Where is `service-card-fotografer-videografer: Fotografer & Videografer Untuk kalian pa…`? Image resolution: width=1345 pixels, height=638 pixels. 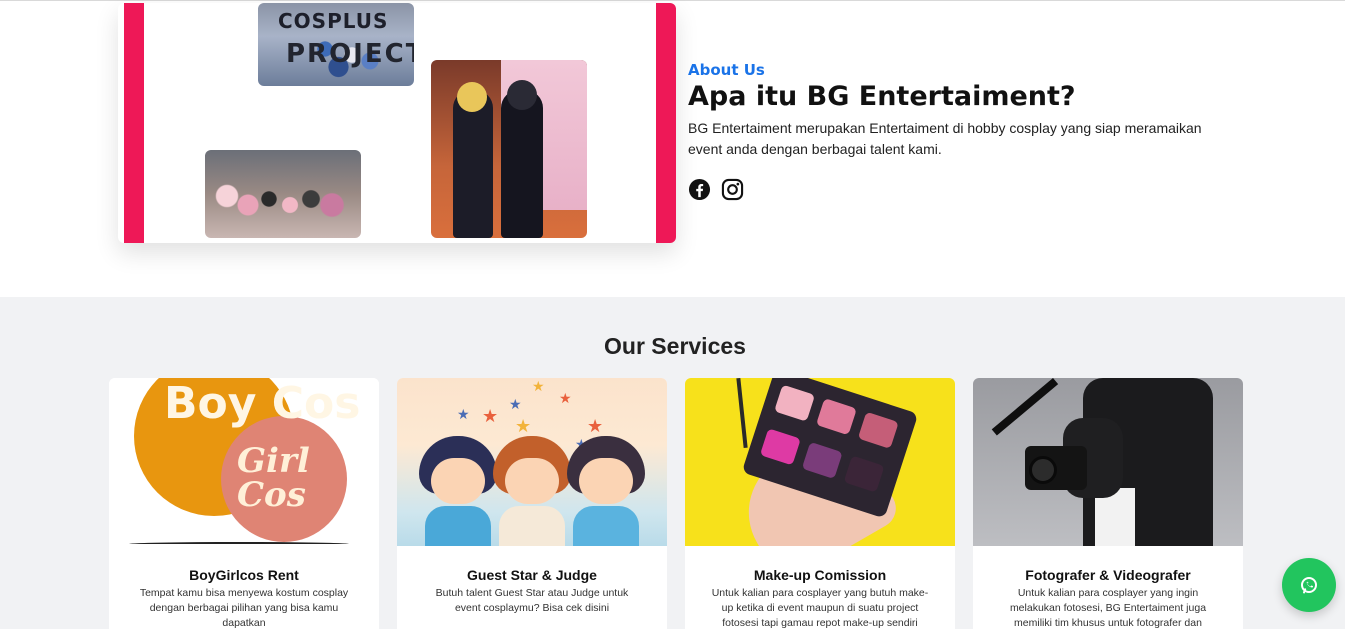
service-card-fotografer-videografer: Fotografer & Videografer Untuk kalian pa… is located at coordinates (1108, 508).